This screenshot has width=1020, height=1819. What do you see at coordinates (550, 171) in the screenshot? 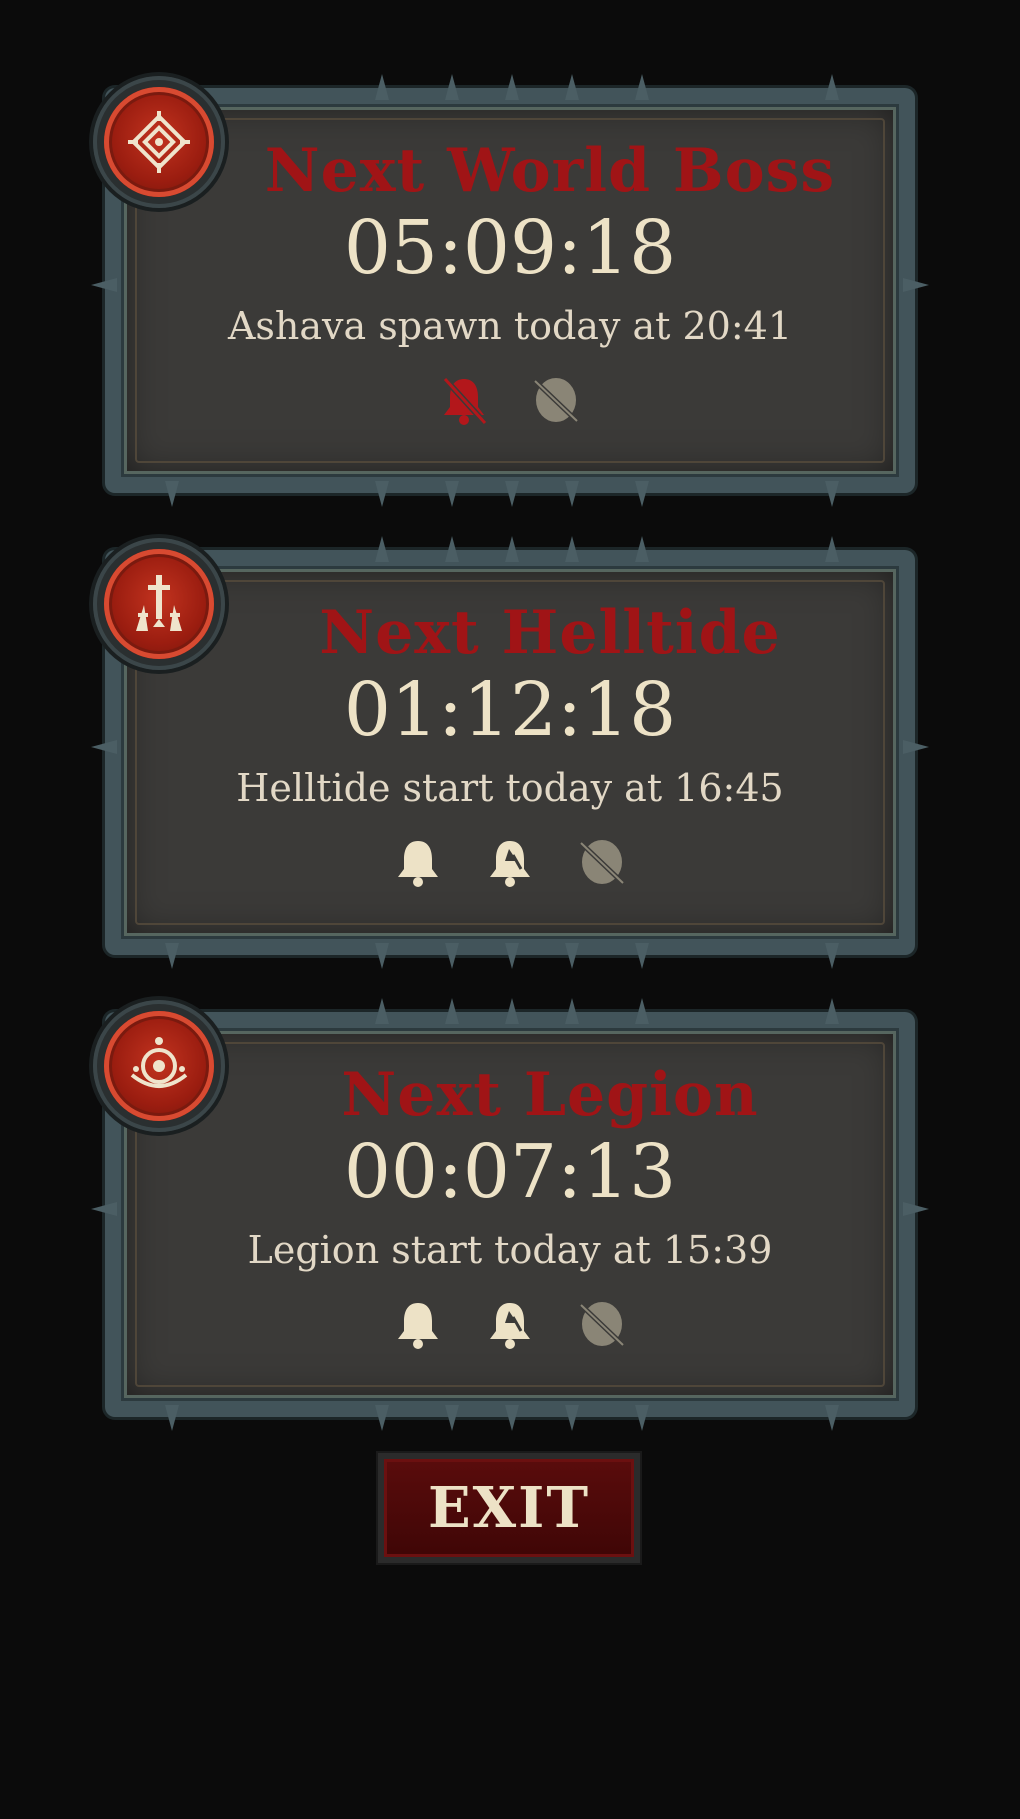
I see `card-title: Next World Boss` at bounding box center [550, 171].